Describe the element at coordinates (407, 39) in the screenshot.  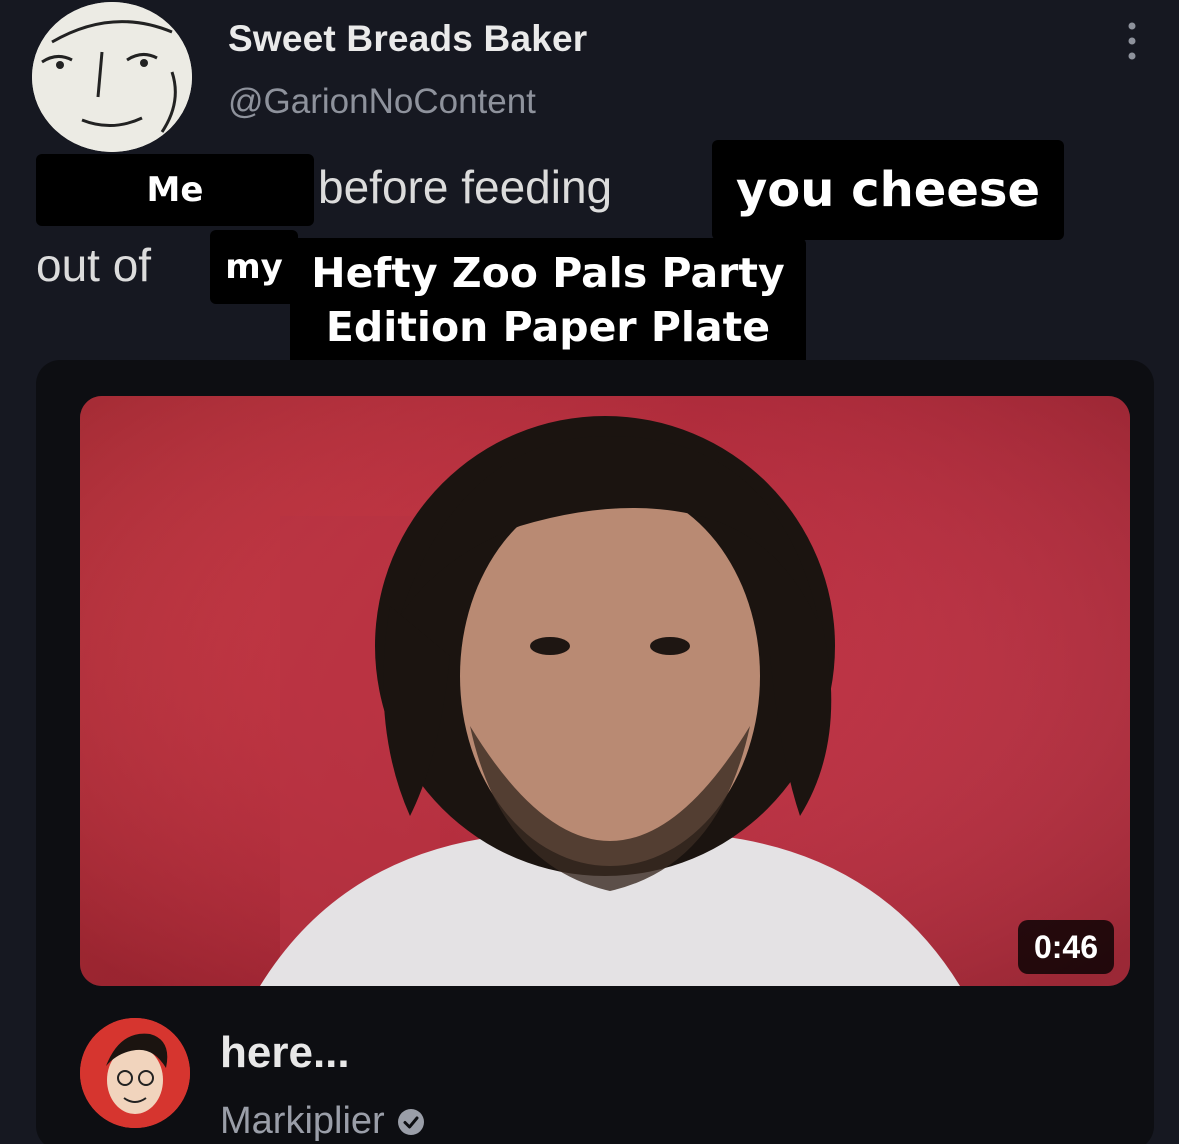
I see `display-name: Sweet Breads Baker` at that location.